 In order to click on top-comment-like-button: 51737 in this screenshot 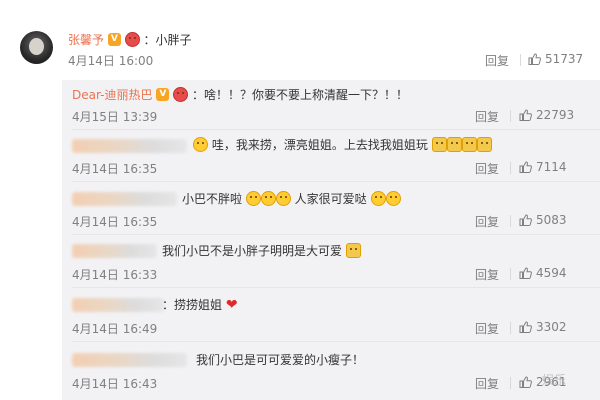, I will do `click(555, 59)`.